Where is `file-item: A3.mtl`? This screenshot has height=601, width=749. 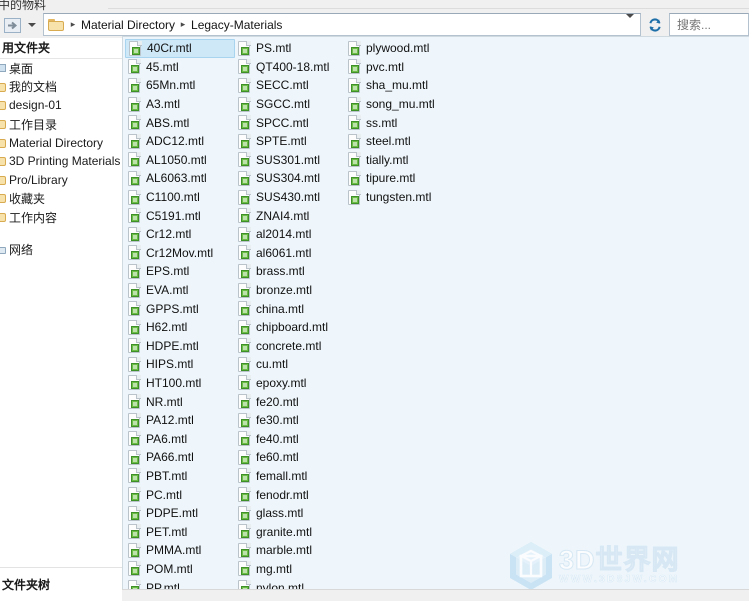
file-item: A3.mtl is located at coordinates (180, 104).